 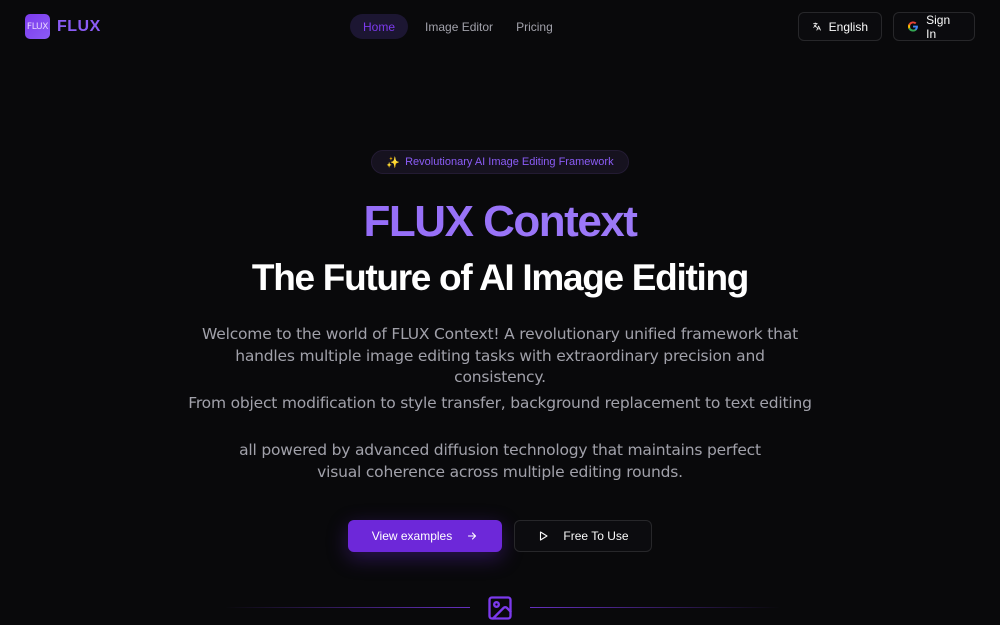 What do you see at coordinates (393, 162) in the screenshot?
I see `sparkles-icon: ✨` at bounding box center [393, 162].